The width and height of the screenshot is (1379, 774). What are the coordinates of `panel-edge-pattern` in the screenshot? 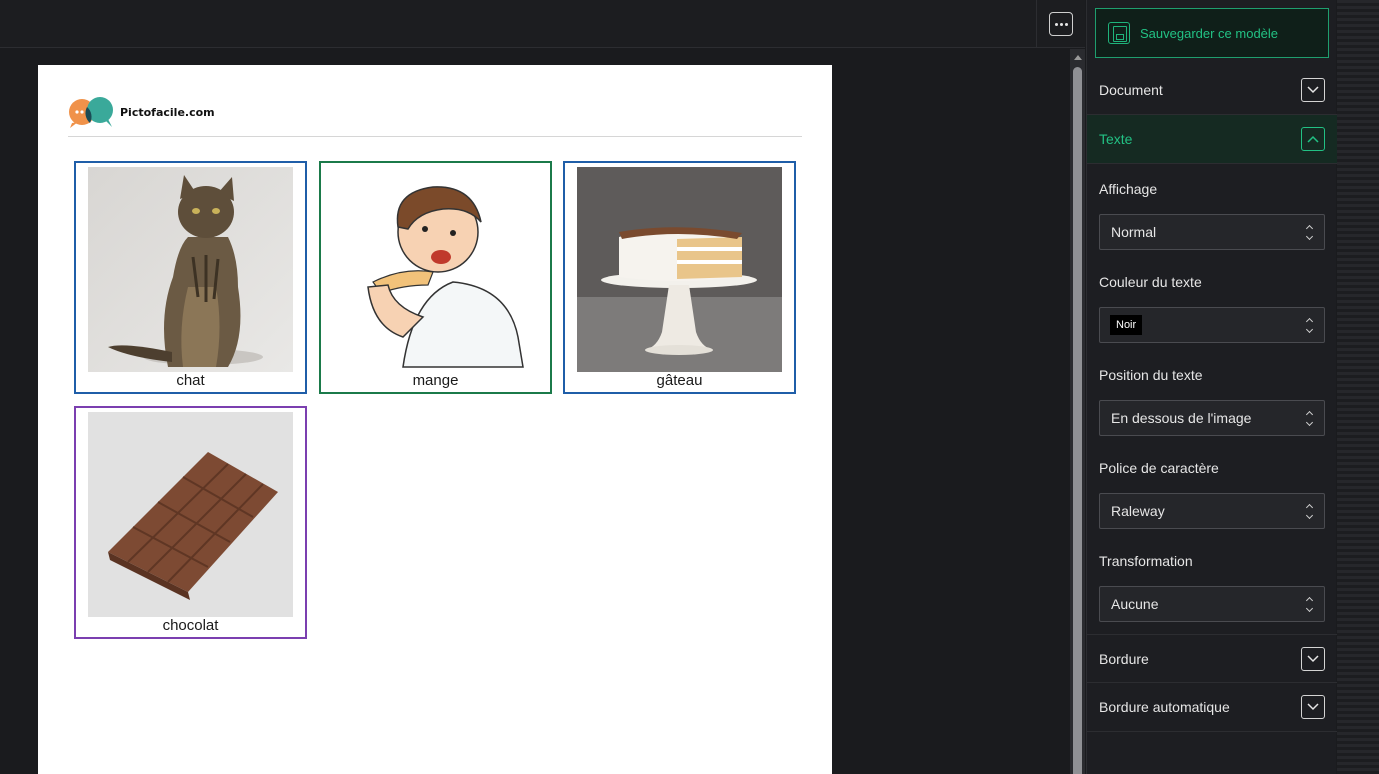 It's located at (1358, 387).